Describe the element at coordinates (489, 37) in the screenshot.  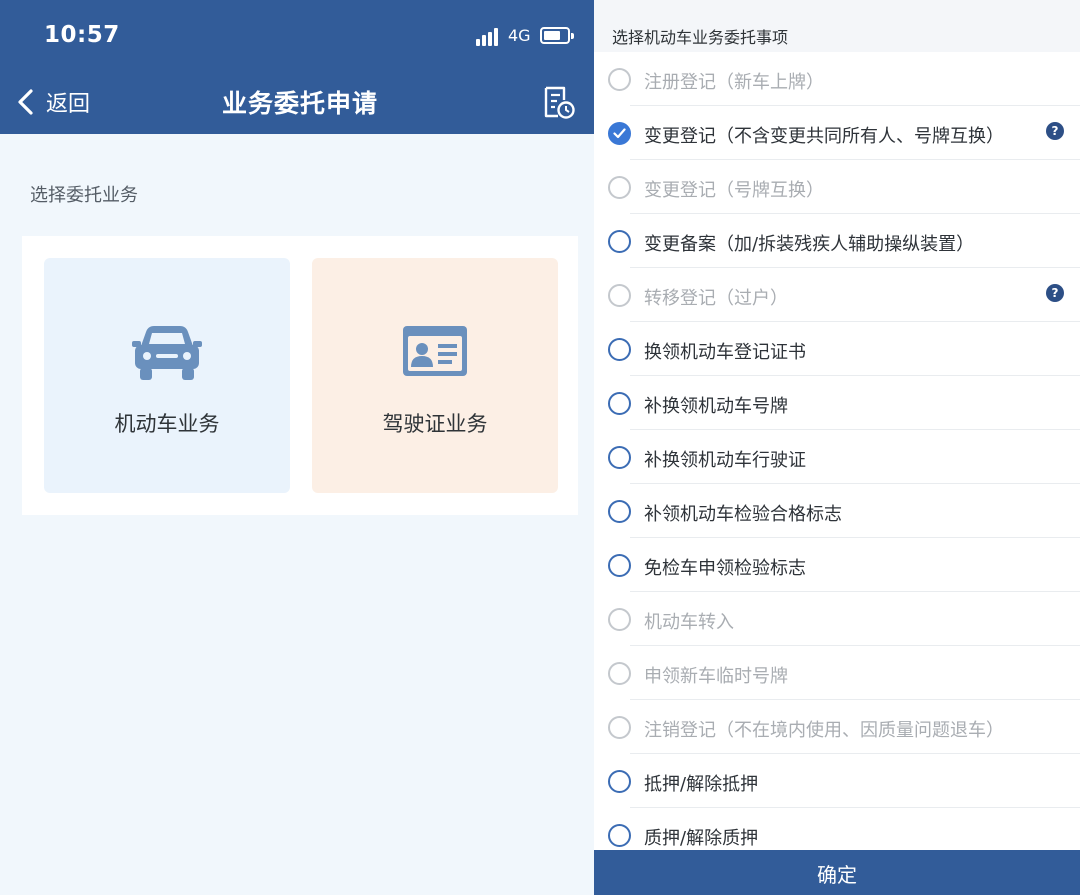
I see `signal-icon` at that location.